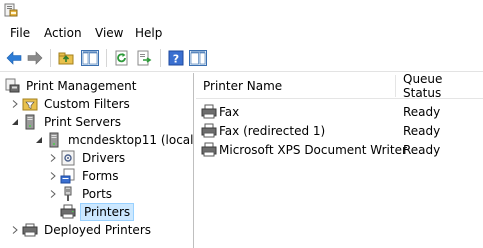 The height and width of the screenshot is (248, 483). I want to click on tree-item-forms: Forms, so click(84, 176).